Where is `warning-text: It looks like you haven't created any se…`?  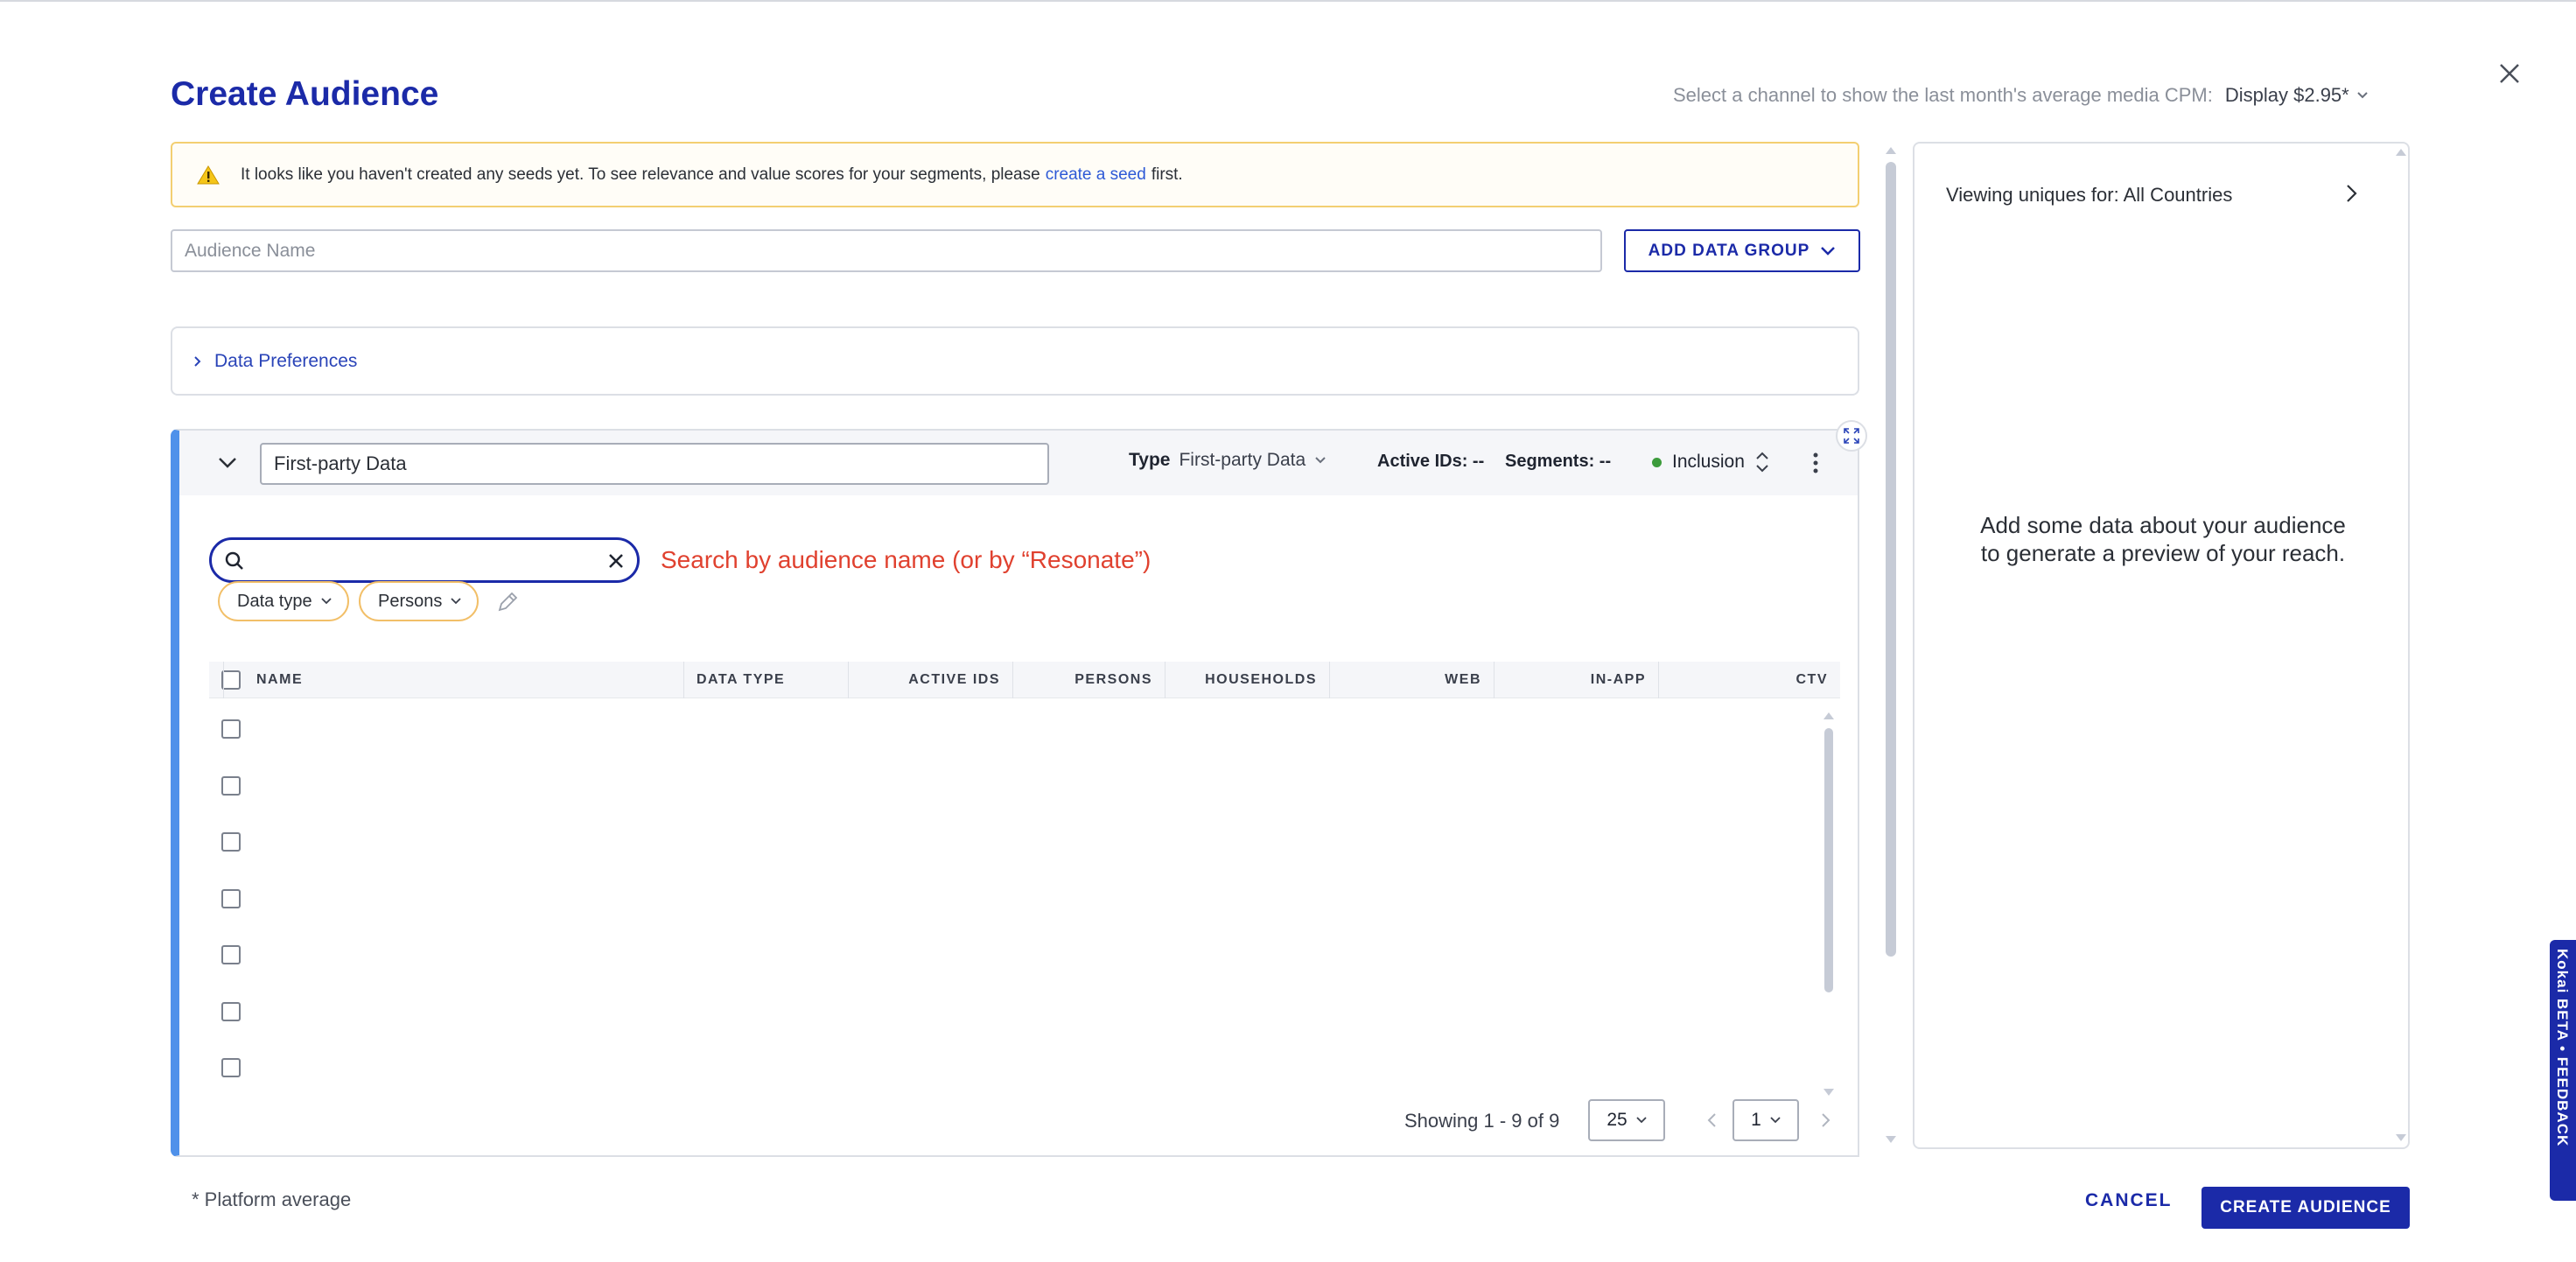
warning-text: It looks like you haven't created any se… is located at coordinates (640, 174).